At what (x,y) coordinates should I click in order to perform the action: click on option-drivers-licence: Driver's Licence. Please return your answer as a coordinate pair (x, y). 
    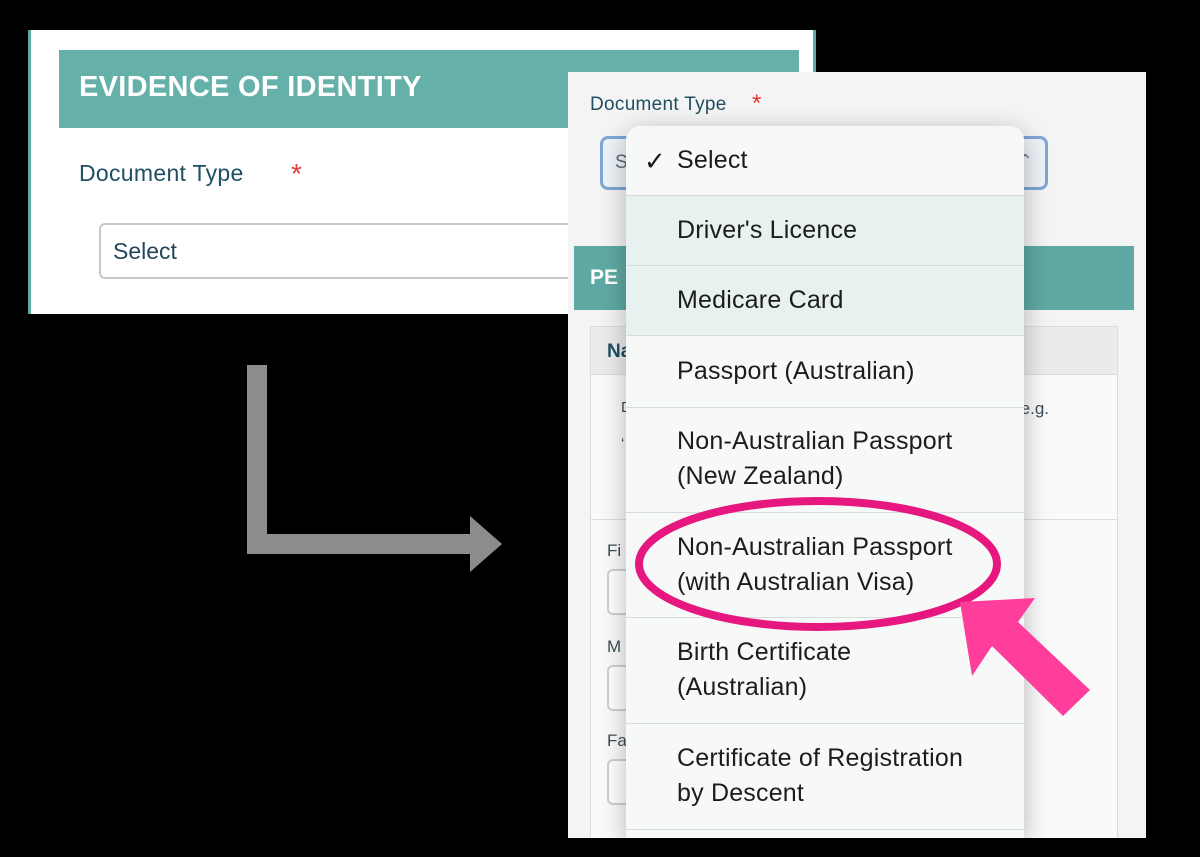
    Looking at the image, I should click on (825, 231).